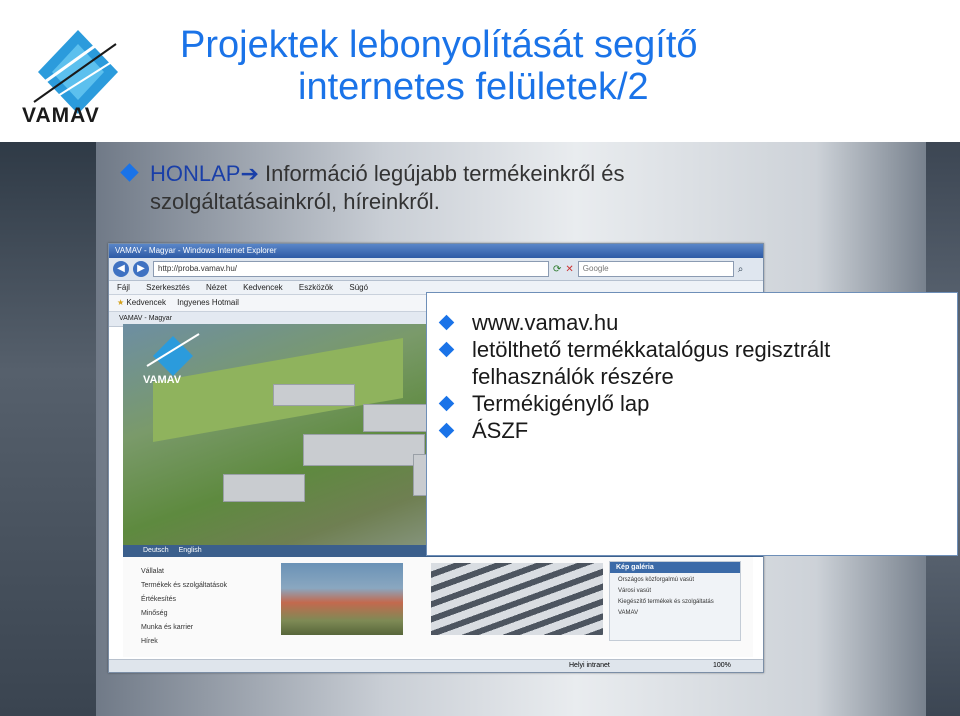 The width and height of the screenshot is (960, 716). Describe the element at coordinates (675, 567) in the screenshot. I see `gallery-header: Kép galéria` at that location.